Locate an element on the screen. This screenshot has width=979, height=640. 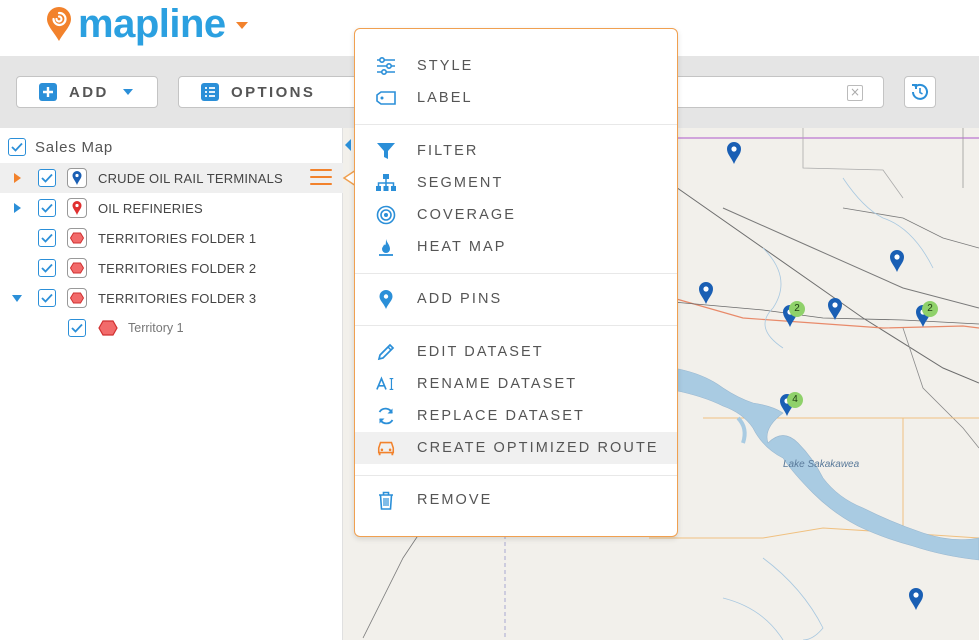
car-route-icon is located at coordinates (386, 448).